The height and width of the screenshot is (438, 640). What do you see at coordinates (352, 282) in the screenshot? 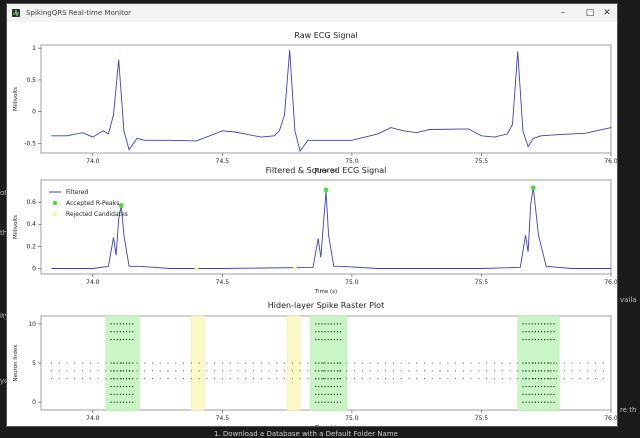
I see `x-tick-label: 75.0` at bounding box center [352, 282].